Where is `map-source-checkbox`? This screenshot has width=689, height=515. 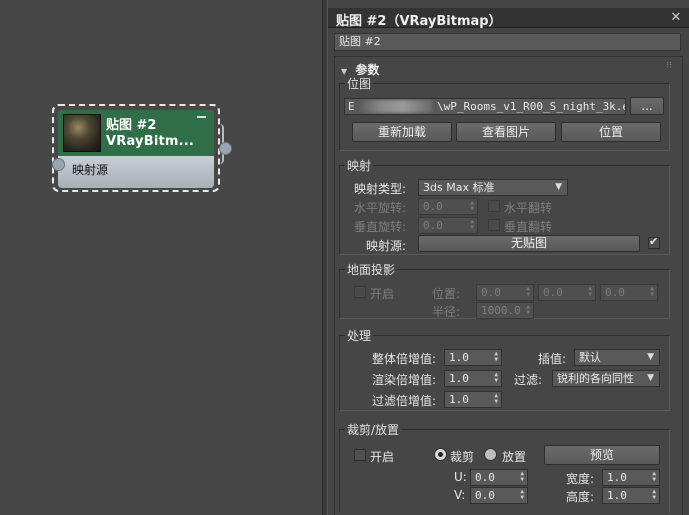 map-source-checkbox is located at coordinates (654, 242).